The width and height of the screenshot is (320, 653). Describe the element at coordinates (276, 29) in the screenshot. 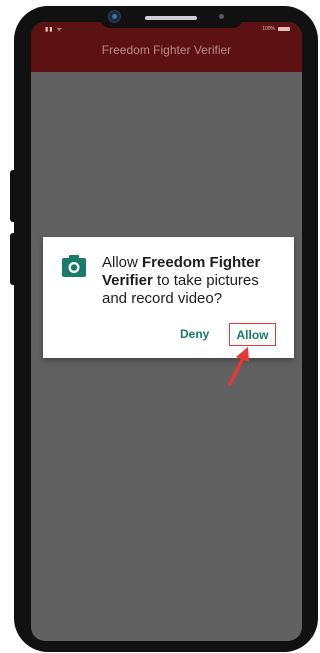

I see `status-right: 100%` at that location.